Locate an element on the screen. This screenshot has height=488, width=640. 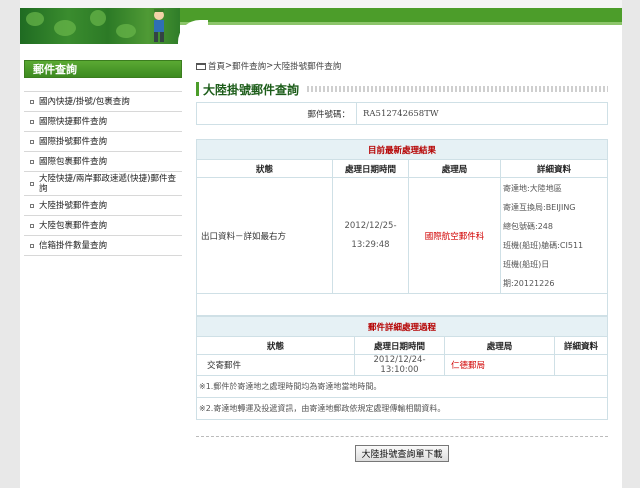
sidebar-item-label: 大陸掛號郵件查詢 is located at coordinates (73, 205).